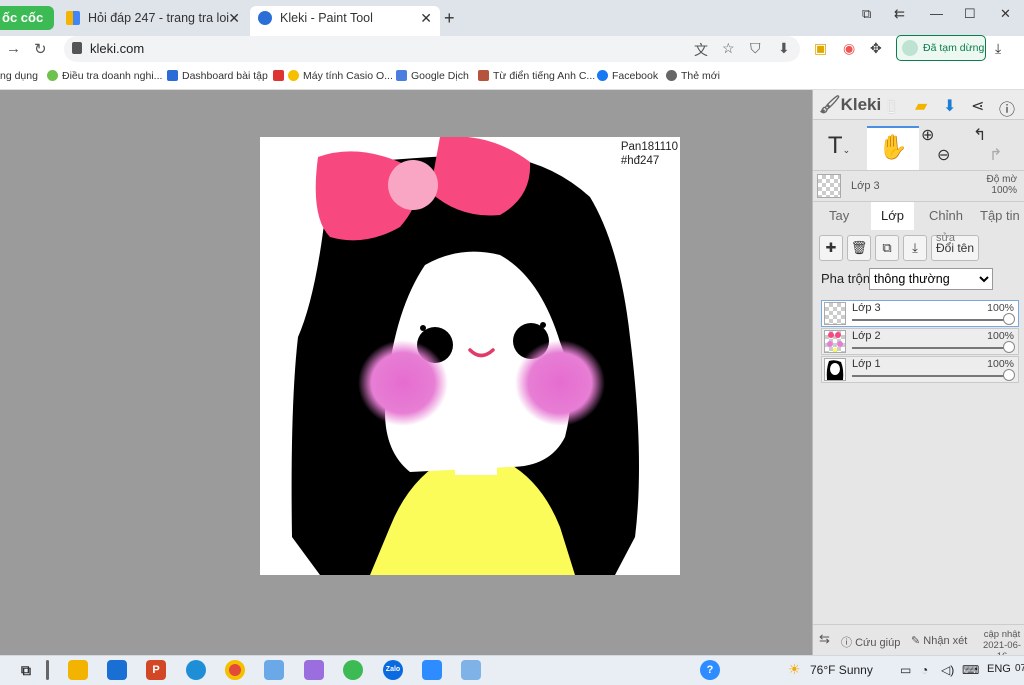 The height and width of the screenshot is (685, 1024). I want to click on app-icon, so click(314, 670).